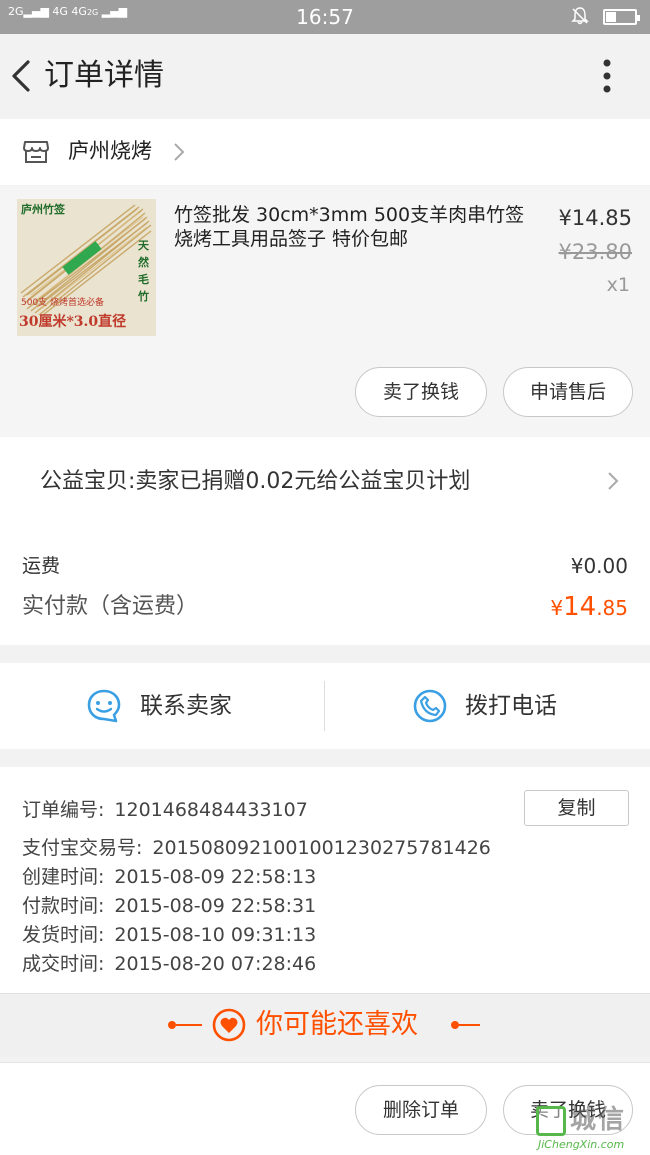 The width and height of the screenshot is (650, 1155). What do you see at coordinates (172, 1025) in the screenshot?
I see `left-dot` at bounding box center [172, 1025].